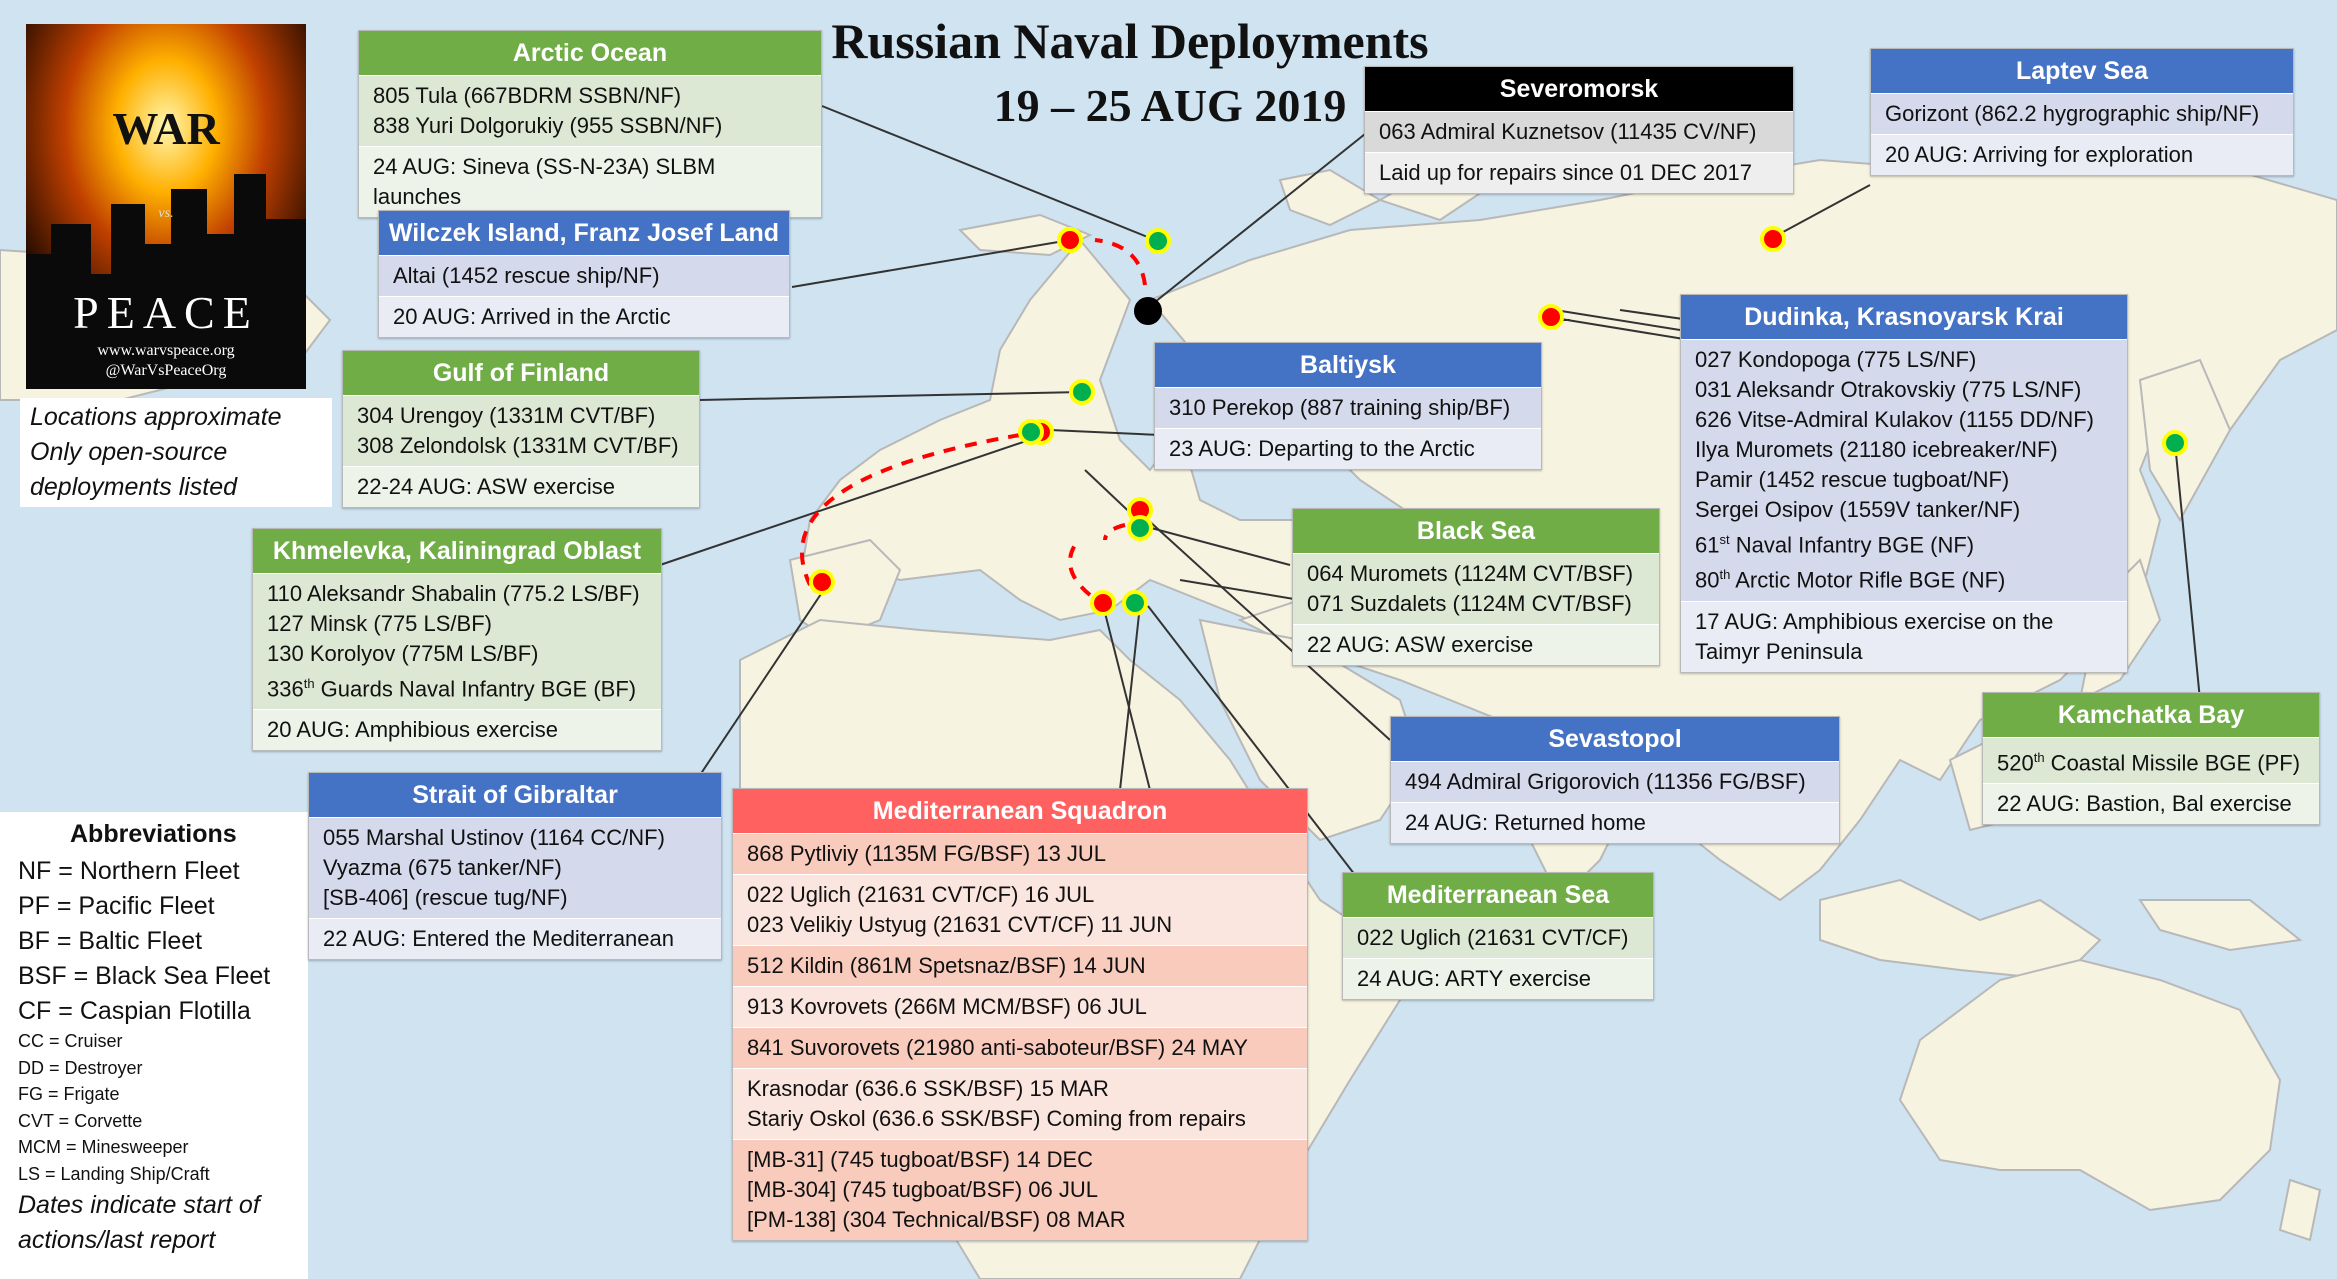  I want to click on ship-item: 626 Vitse-Admiral Kulakov (1155 DD/NF), so click(1895, 419).